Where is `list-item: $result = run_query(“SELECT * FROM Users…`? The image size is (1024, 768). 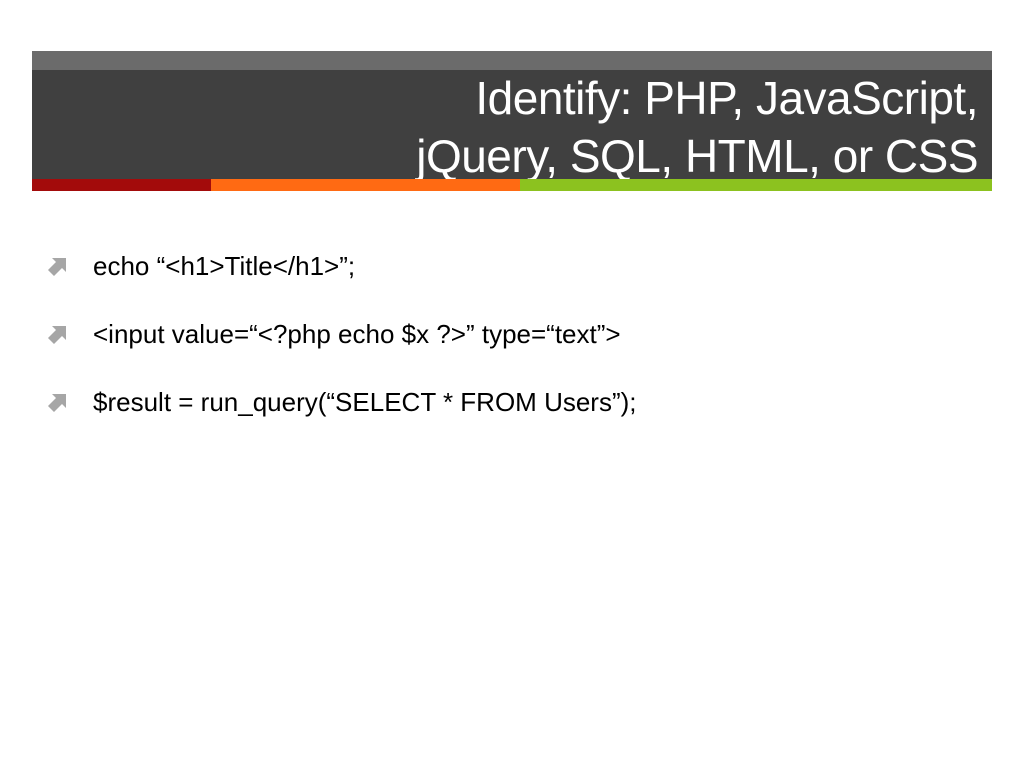
list-item: $result = run_query(“SELECT * FROM Users… is located at coordinates (514, 414).